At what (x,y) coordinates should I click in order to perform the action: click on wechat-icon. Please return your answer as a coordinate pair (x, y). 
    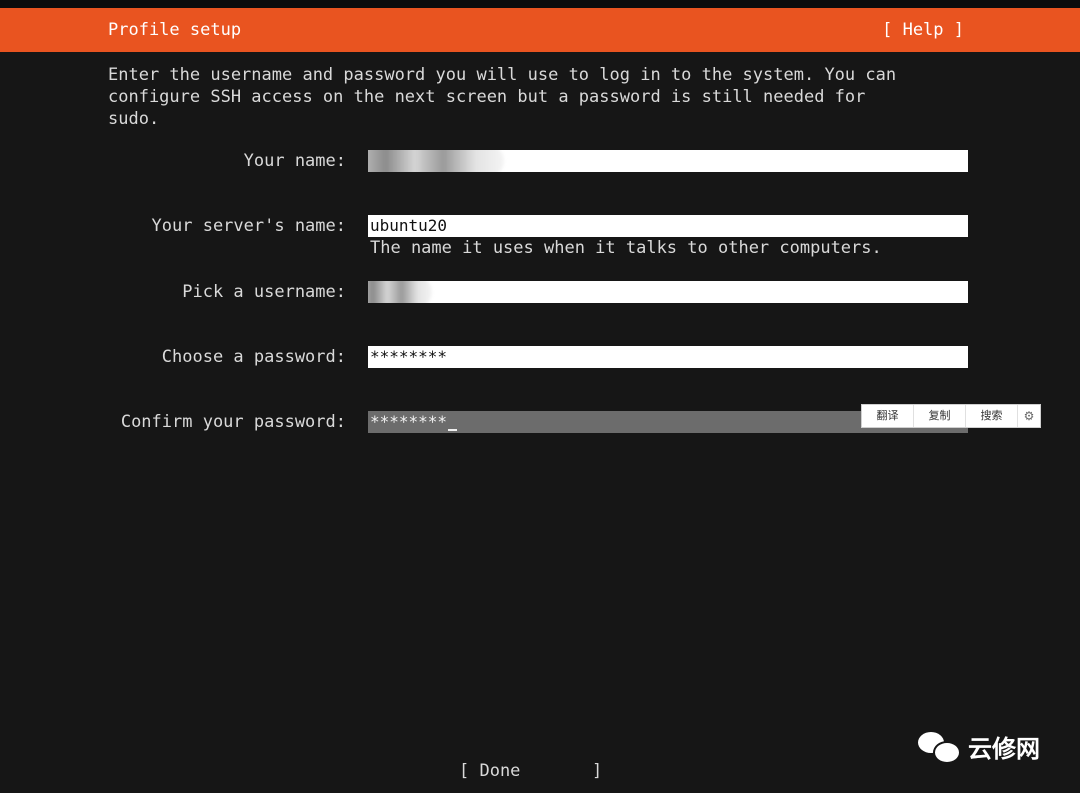
    Looking at the image, I should click on (939, 746).